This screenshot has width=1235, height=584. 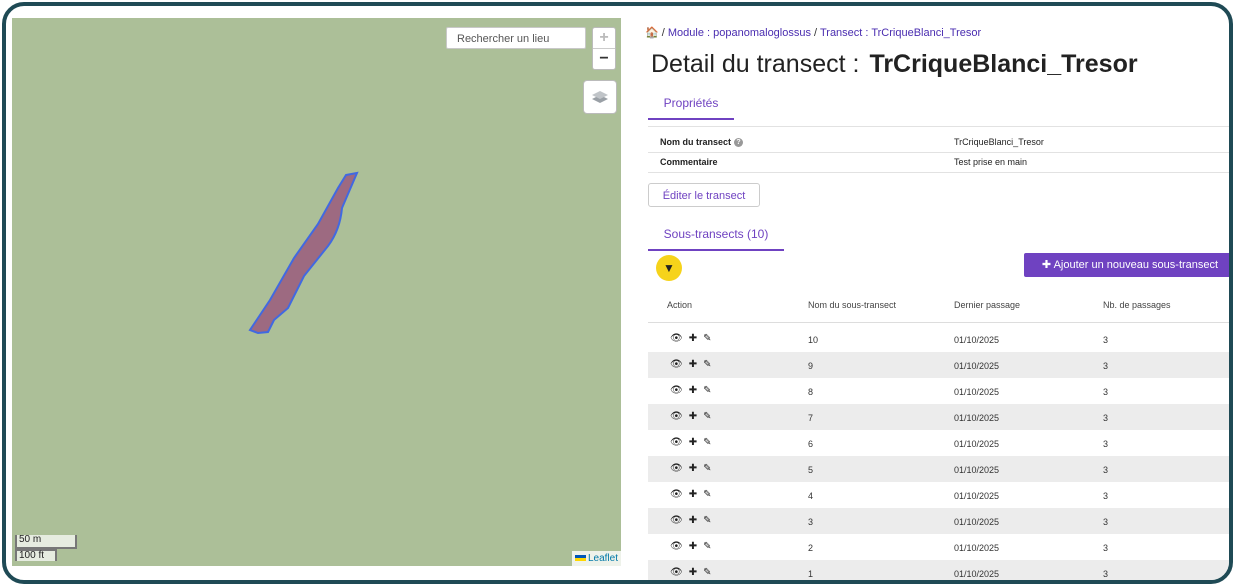 I want to click on property-key: Commentaire, so click(x=689, y=162).